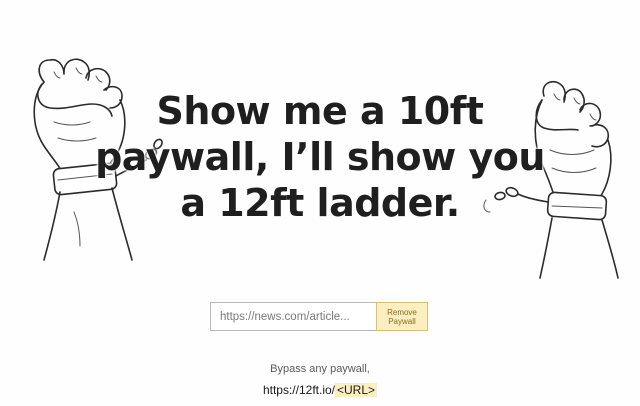 This screenshot has width=640, height=406. Describe the element at coordinates (293, 316) in the screenshot. I see `url-input` at that location.